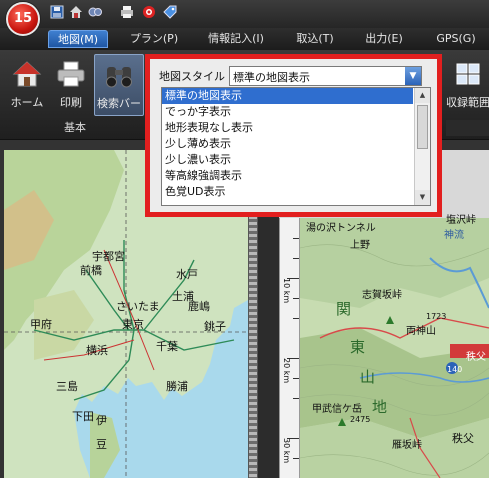 This screenshot has height=478, width=489. Describe the element at coordinates (286, 451) in the screenshot. I see `ruler-label: 30 km` at that location.